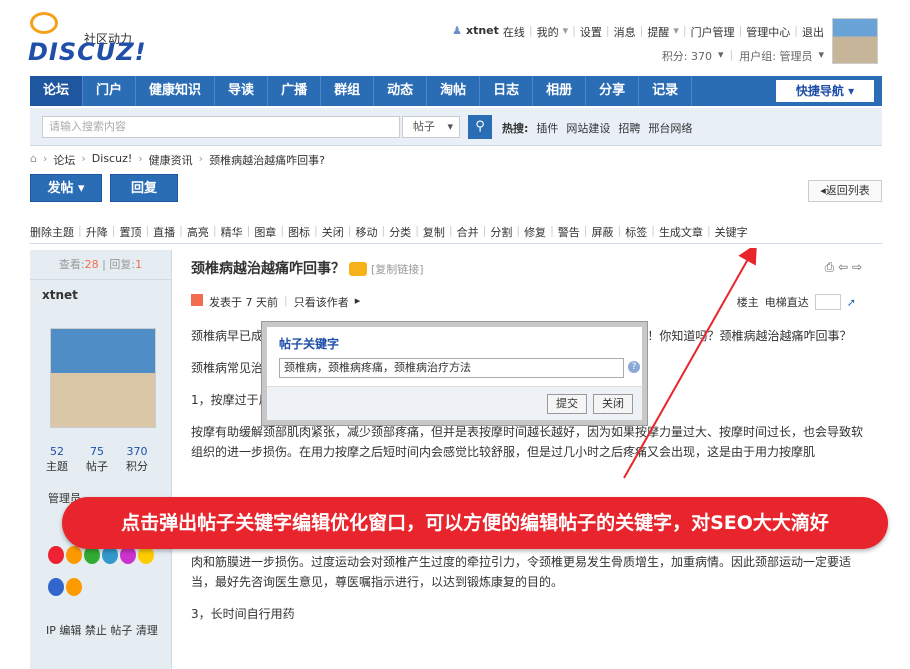  Describe the element at coordinates (52, 232) in the screenshot. I see `mod-delete: 删除主题` at that location.